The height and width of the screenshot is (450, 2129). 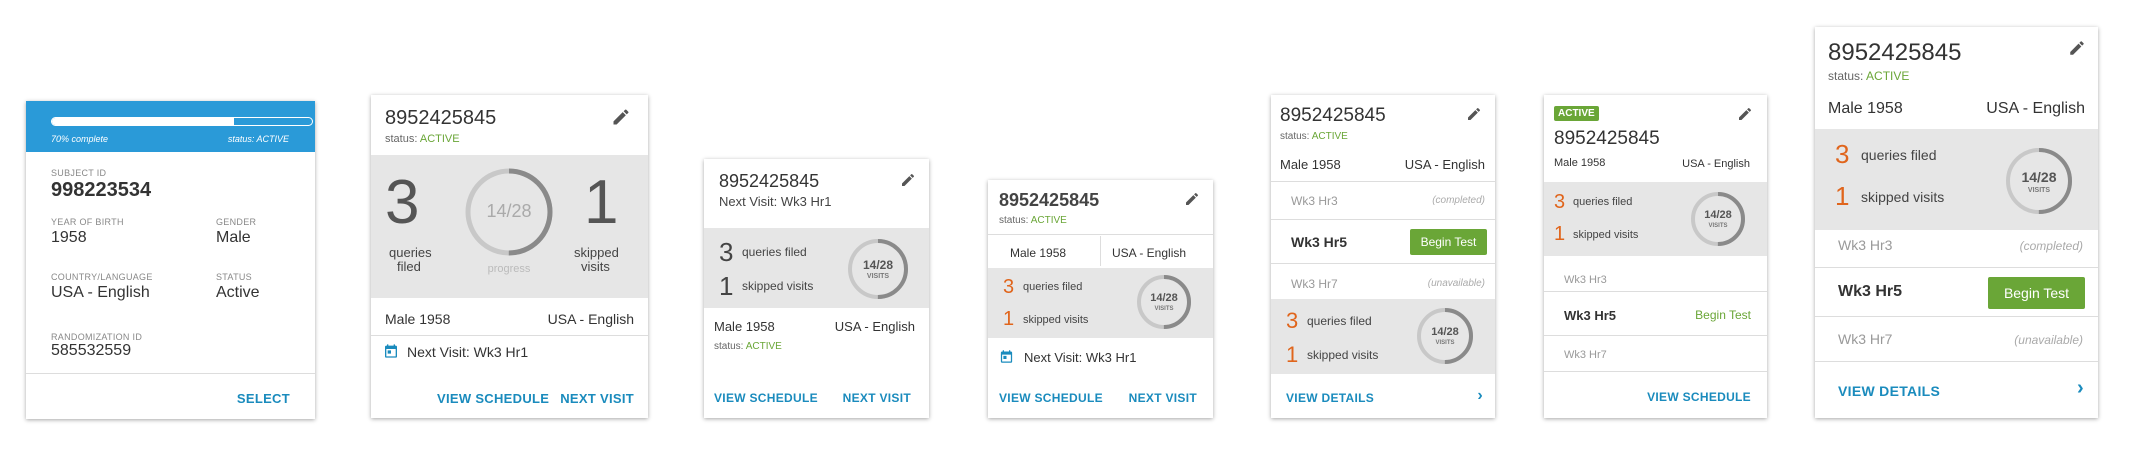 I want to click on card-header, so click(x=170, y=126).